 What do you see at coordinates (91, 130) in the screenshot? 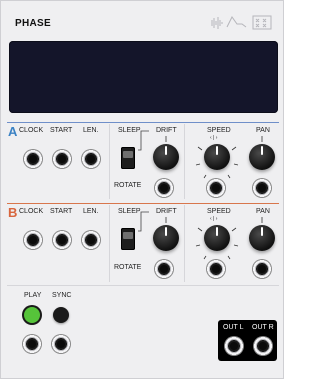
I see `row-a-len-label: LEN.` at bounding box center [91, 130].